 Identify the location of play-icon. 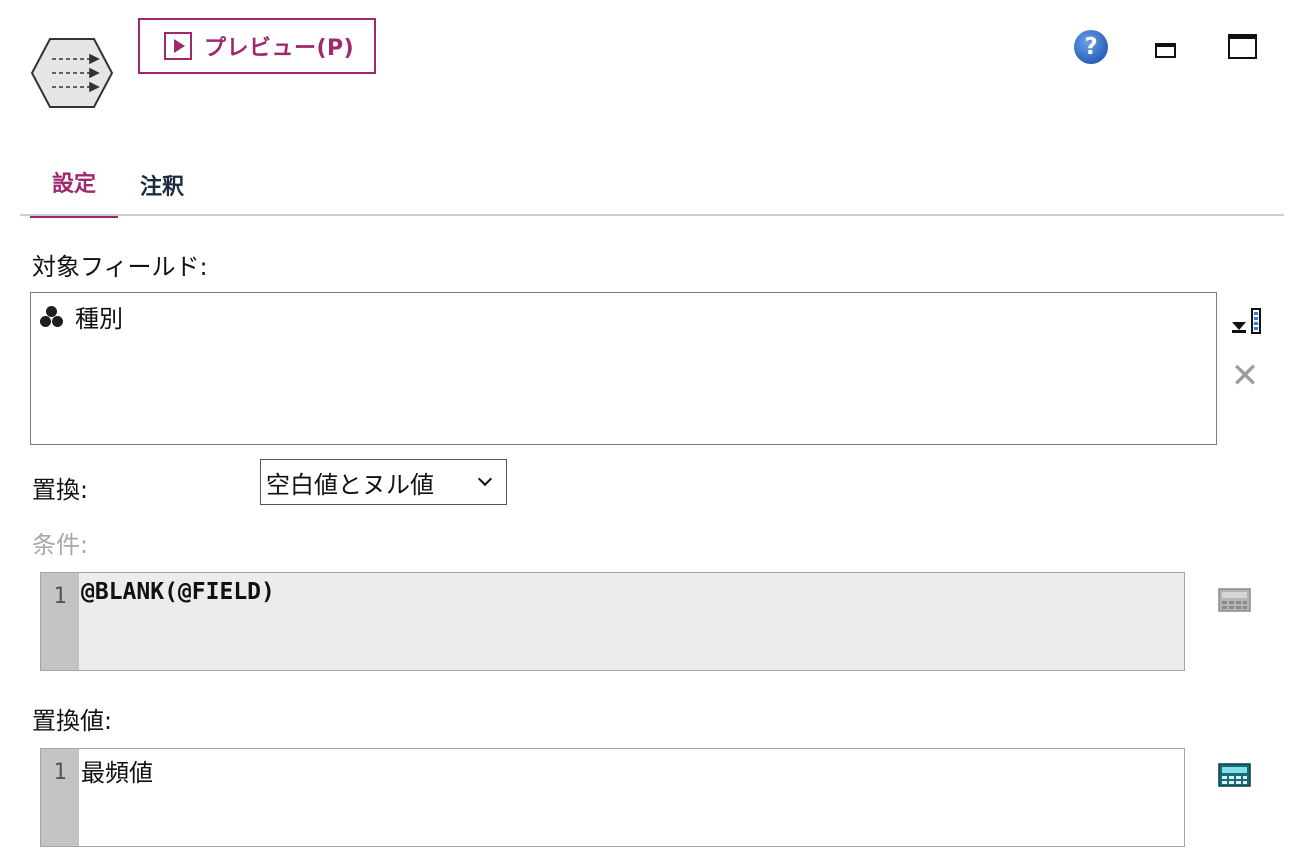
(178, 46).